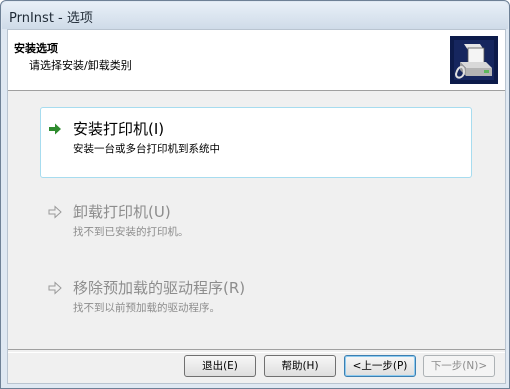 Image resolution: width=510 pixels, height=389 pixels. What do you see at coordinates (474, 60) in the screenshot?
I see `printer-icon` at bounding box center [474, 60].